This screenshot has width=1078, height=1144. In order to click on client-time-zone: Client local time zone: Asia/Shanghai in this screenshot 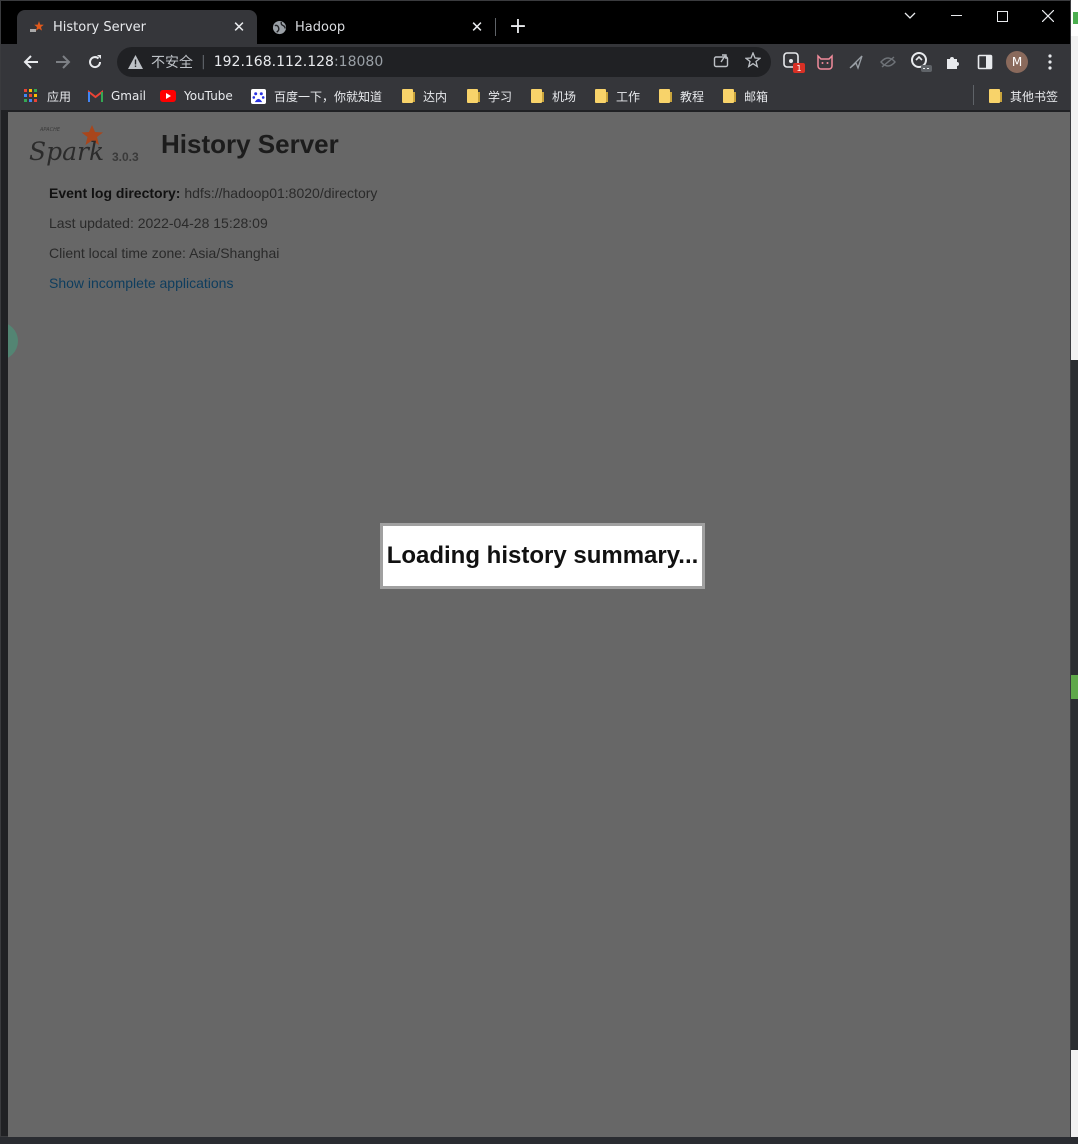, I will do `click(164, 253)`.